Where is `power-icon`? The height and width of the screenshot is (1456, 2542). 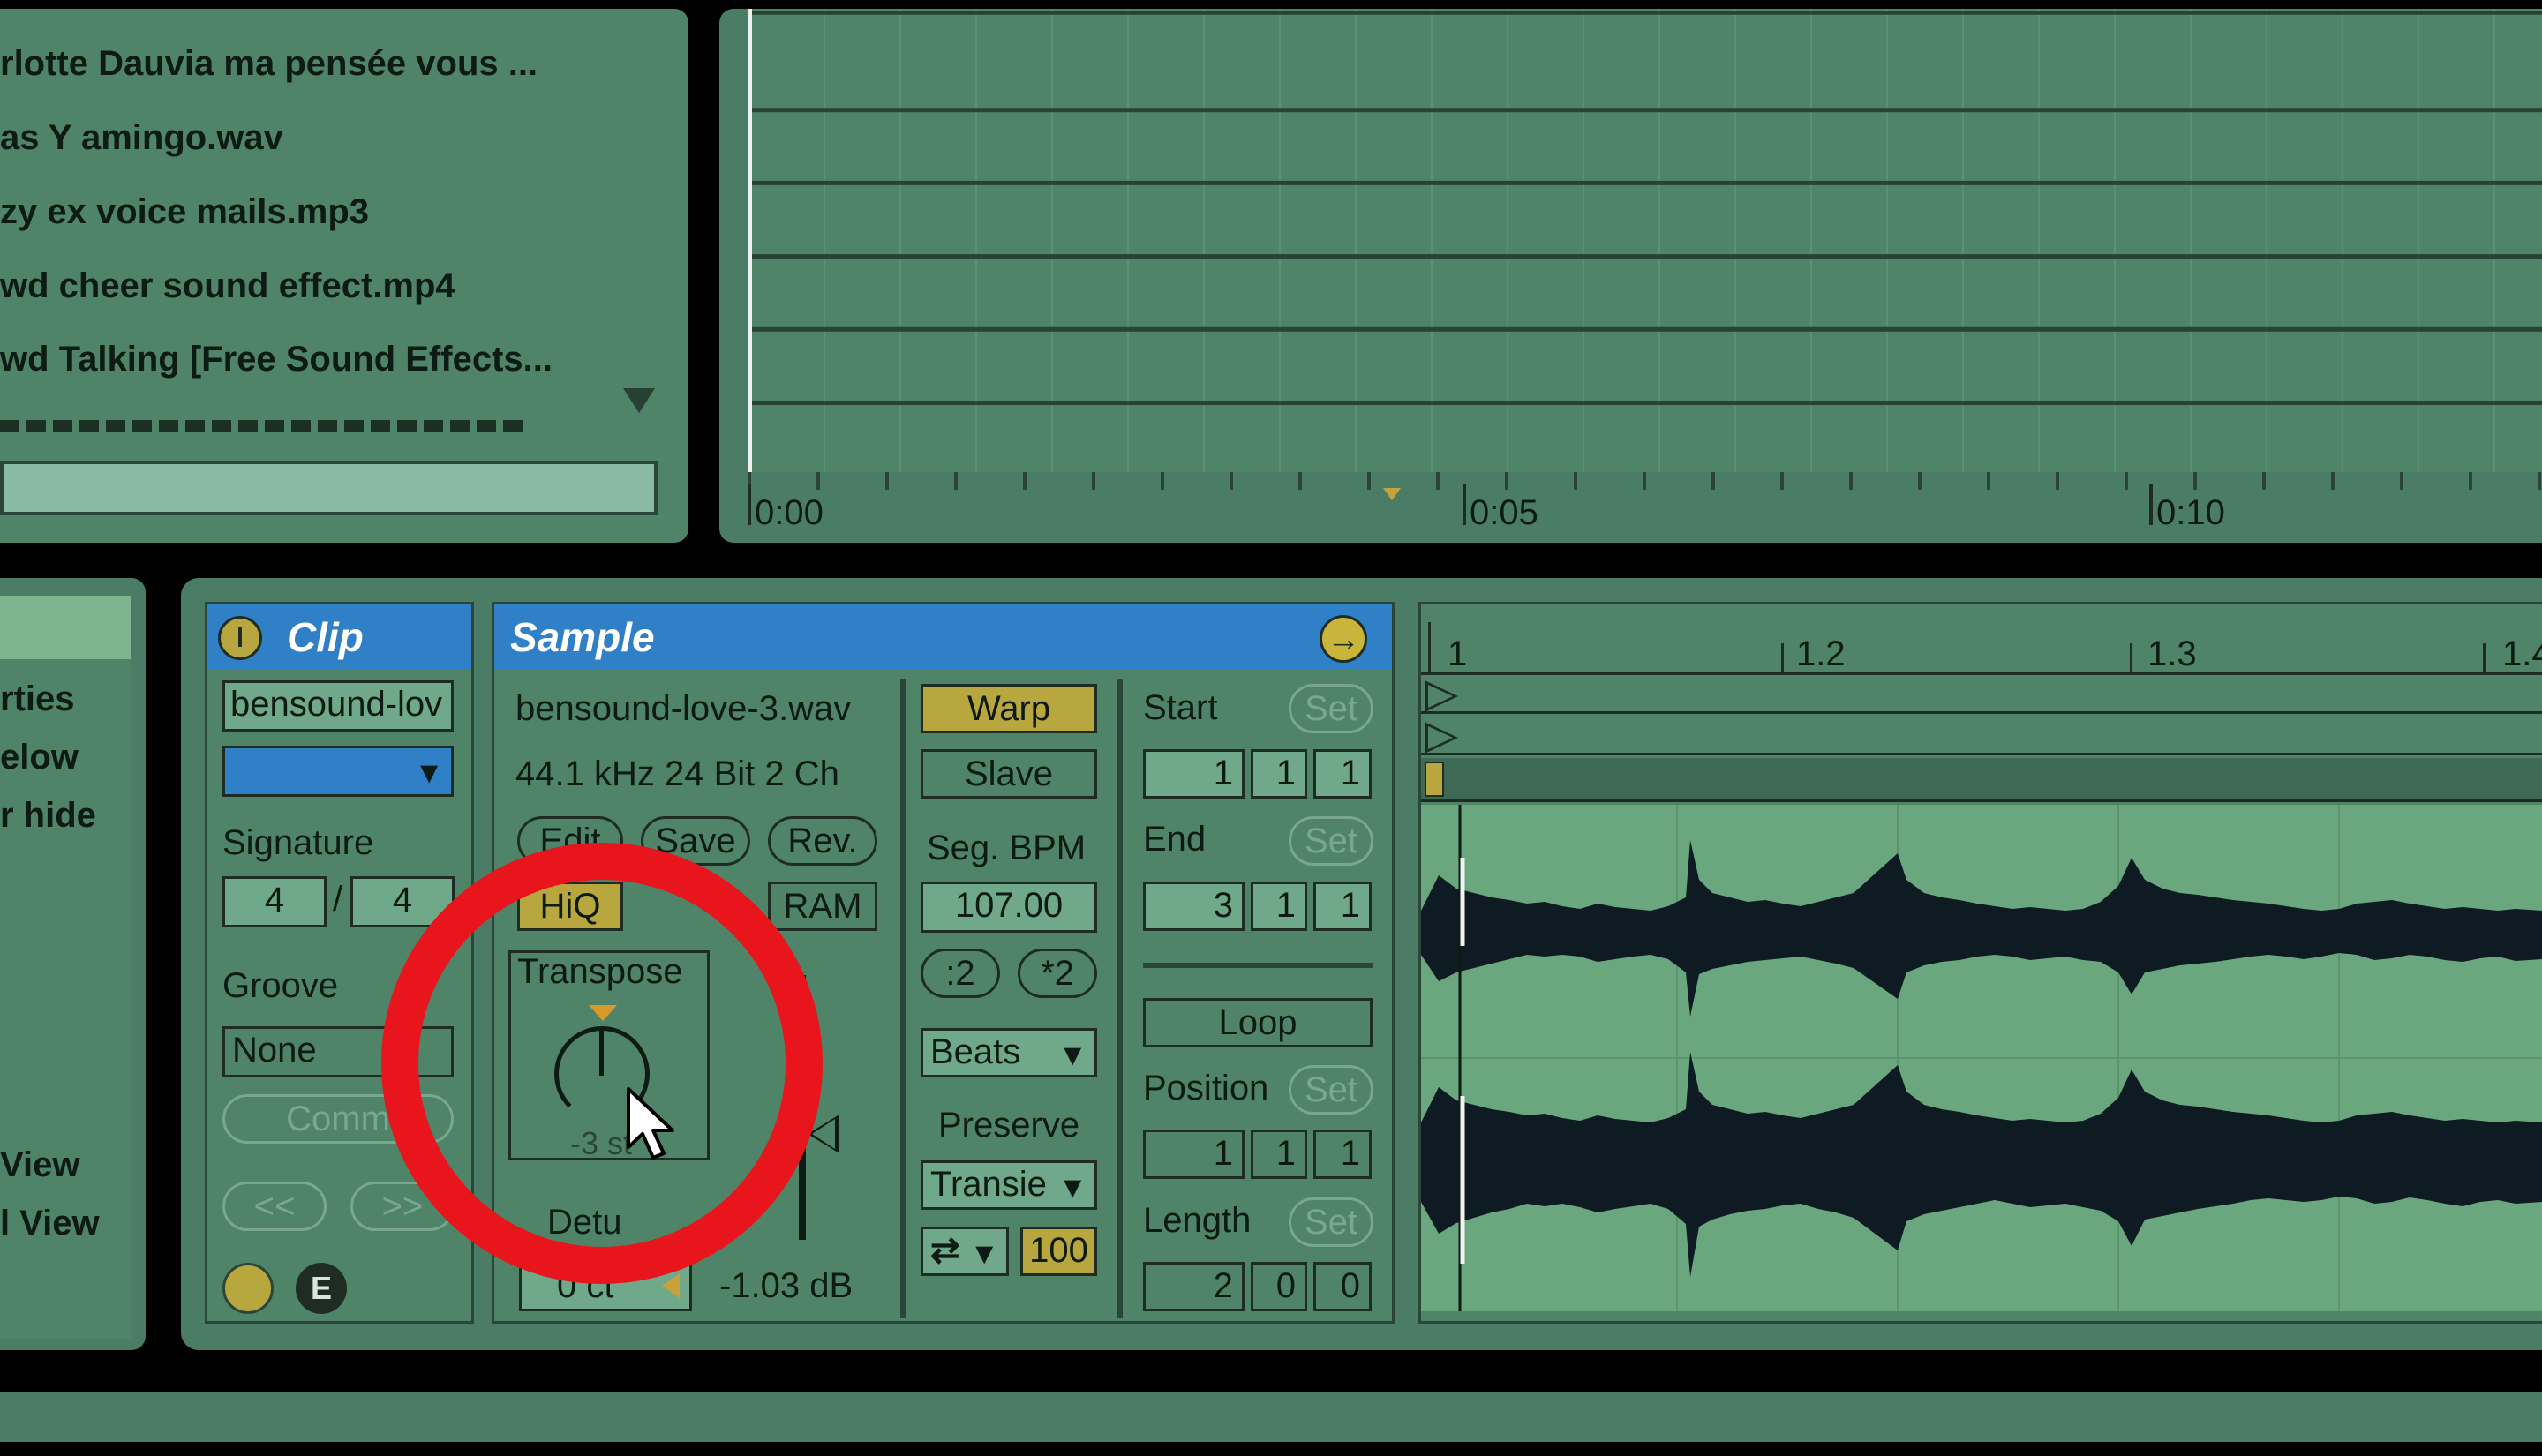
power-icon is located at coordinates (240, 638).